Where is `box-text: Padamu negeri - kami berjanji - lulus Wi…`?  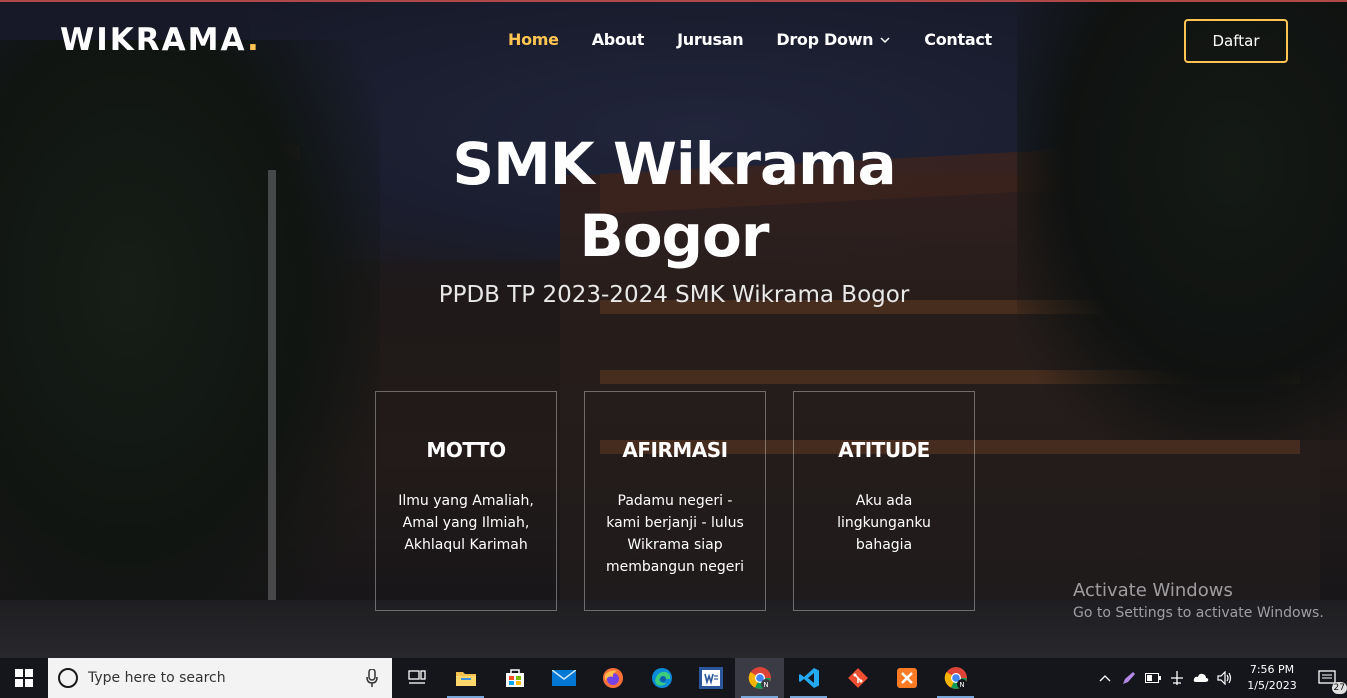
box-text: Padamu negeri - kami berjanji - lulus Wi… is located at coordinates (675, 534).